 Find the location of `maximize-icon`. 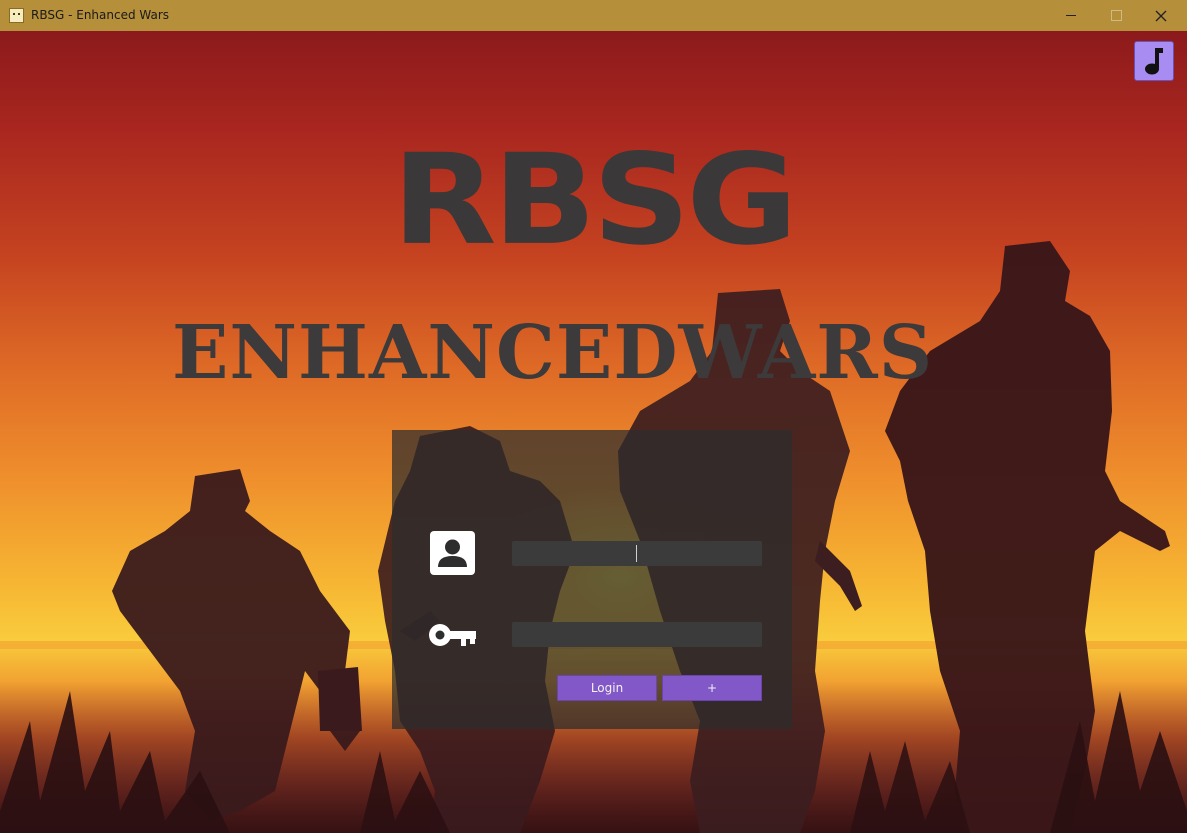

maximize-icon is located at coordinates (1116, 15).